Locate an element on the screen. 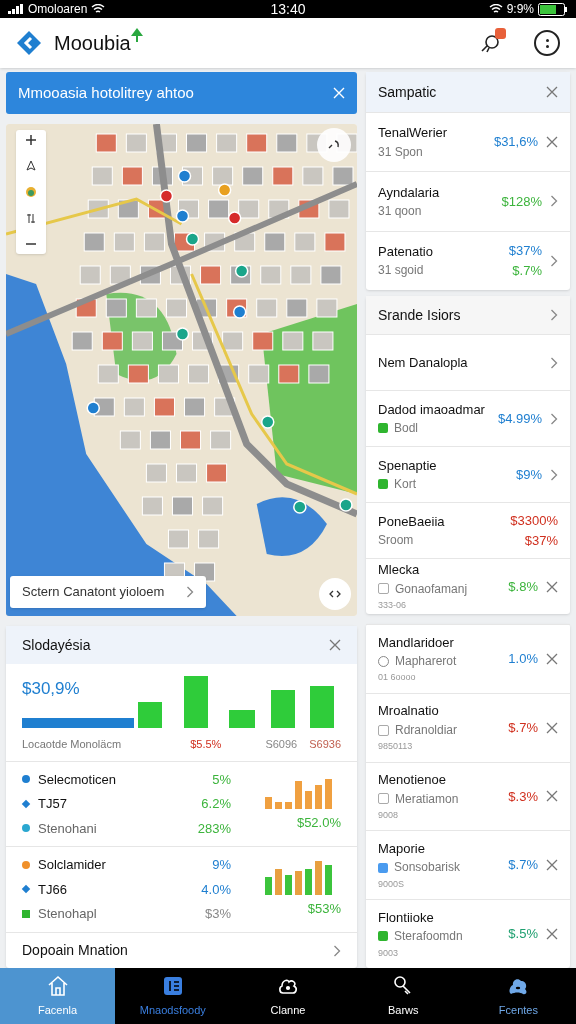 The image size is (576, 1024). compass-icon is located at coordinates (31, 166).